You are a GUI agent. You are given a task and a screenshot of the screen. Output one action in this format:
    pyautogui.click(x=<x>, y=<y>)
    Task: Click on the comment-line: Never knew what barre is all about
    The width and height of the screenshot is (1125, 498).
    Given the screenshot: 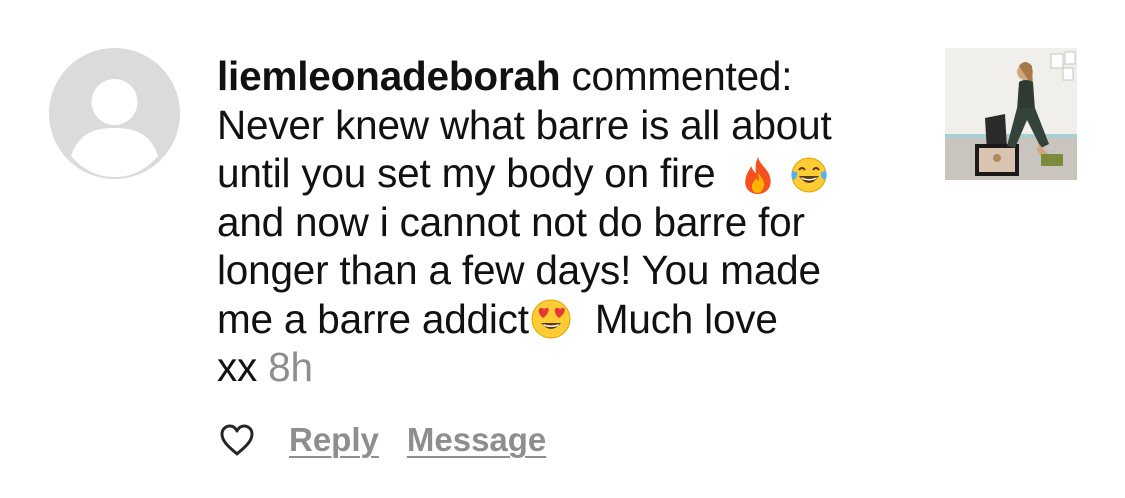 What is the action you would take?
    pyautogui.click(x=524, y=124)
    